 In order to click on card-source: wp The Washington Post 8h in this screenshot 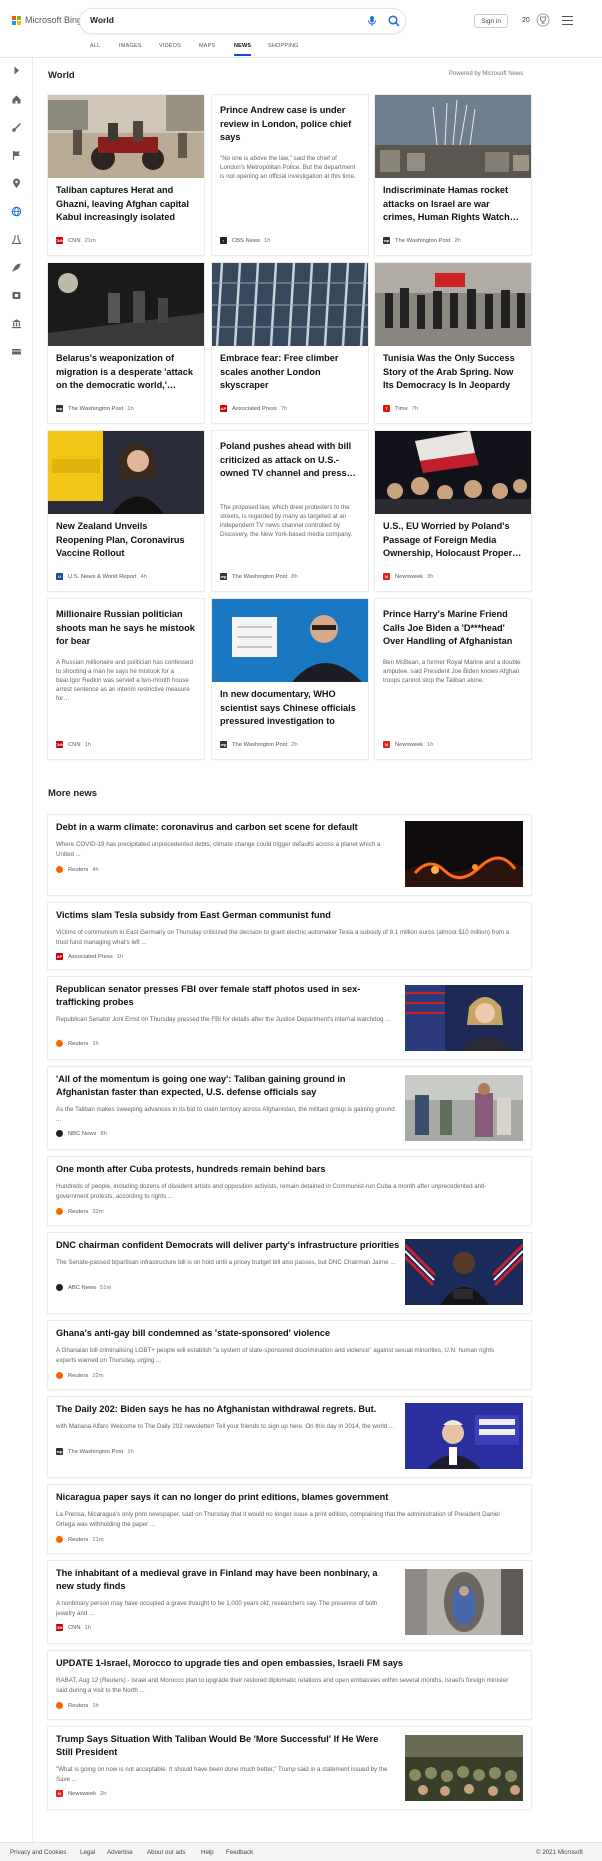, I will do `click(259, 576)`.